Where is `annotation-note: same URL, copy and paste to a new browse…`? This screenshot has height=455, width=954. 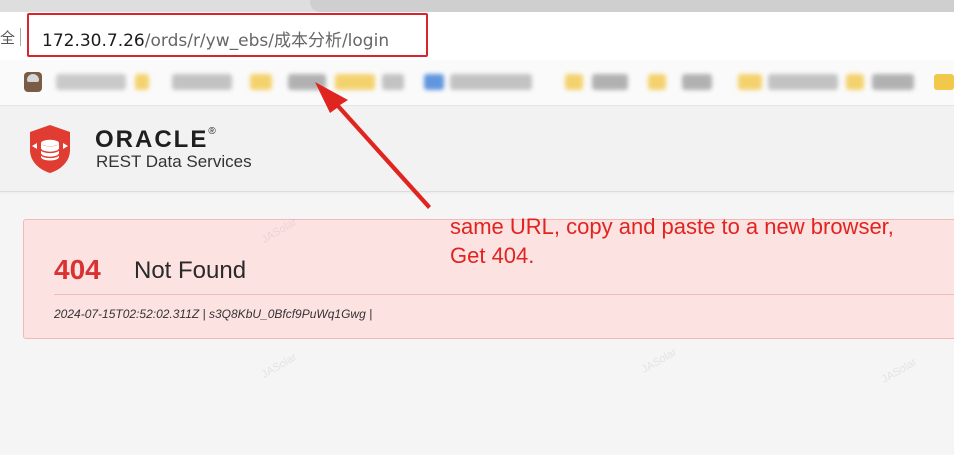
annotation-note: same URL, copy and paste to a new browse… is located at coordinates (672, 241).